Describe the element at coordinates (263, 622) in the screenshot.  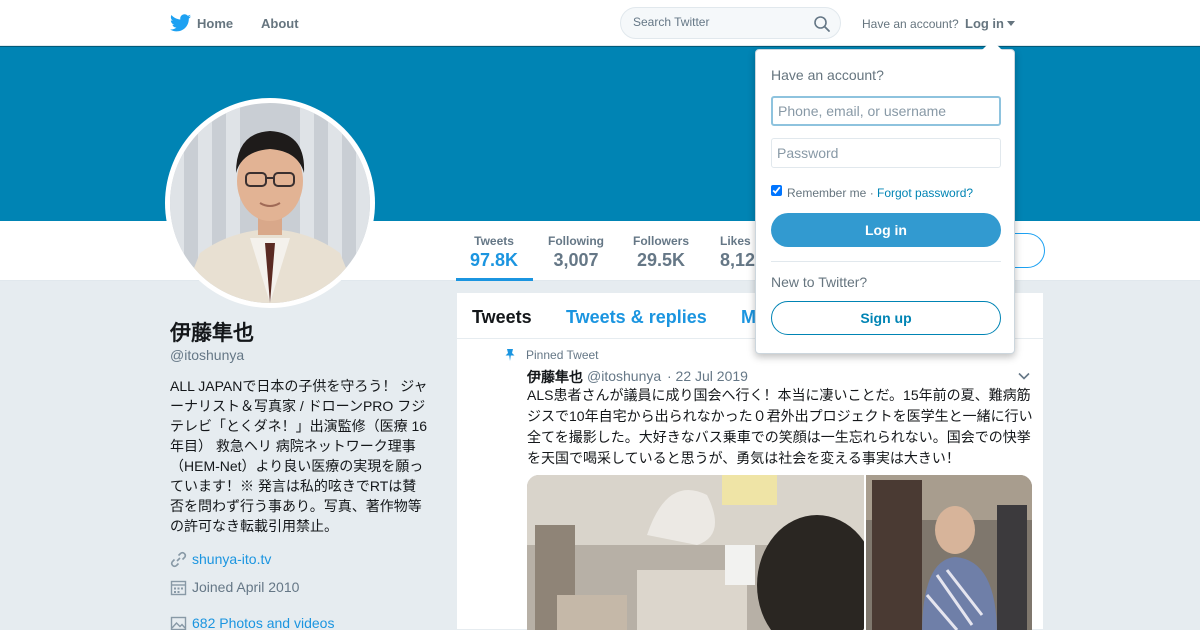
I see `photos-link: 682 Photos and videos` at that location.